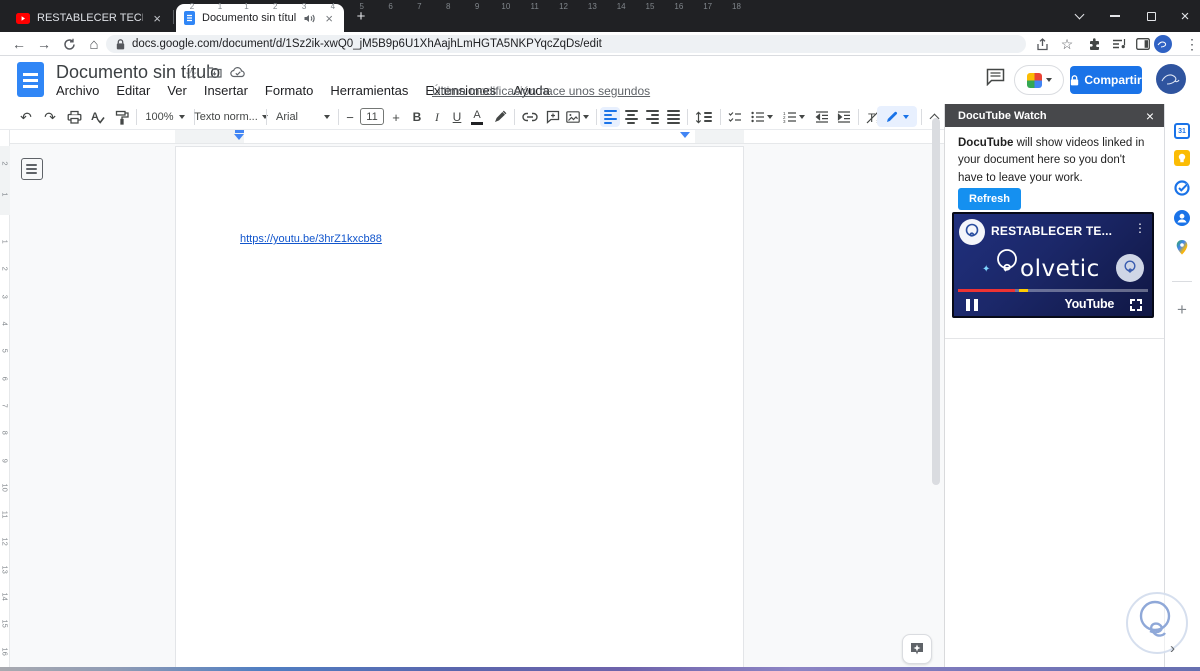 Image resolution: width=1200 pixels, height=671 pixels. I want to click on contacts-icon, so click(1182, 218).